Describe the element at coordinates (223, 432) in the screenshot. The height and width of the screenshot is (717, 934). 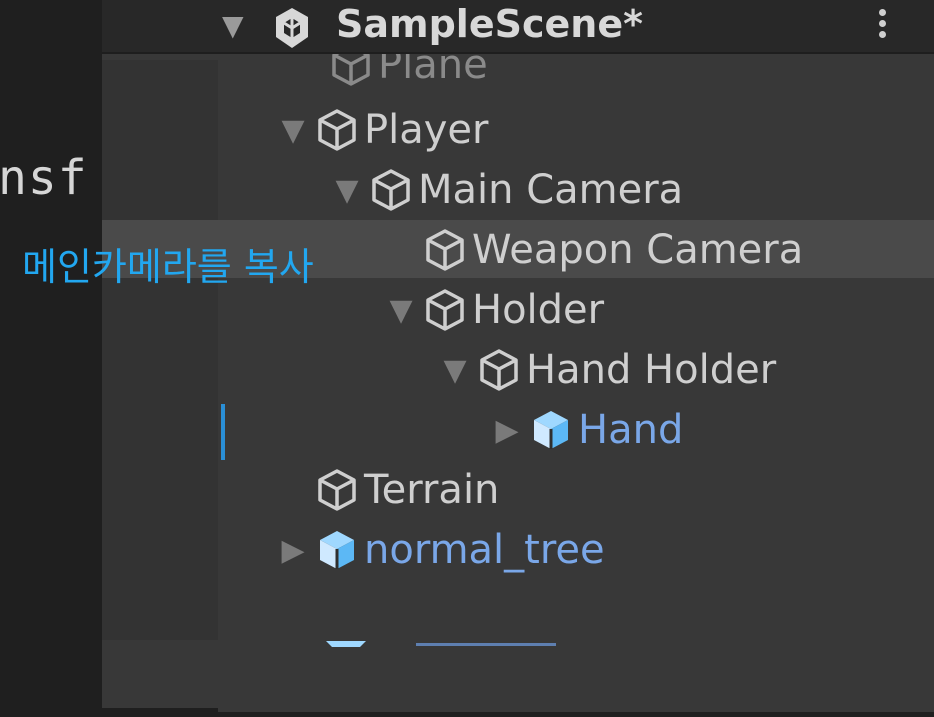
I see `text-cursor` at that location.